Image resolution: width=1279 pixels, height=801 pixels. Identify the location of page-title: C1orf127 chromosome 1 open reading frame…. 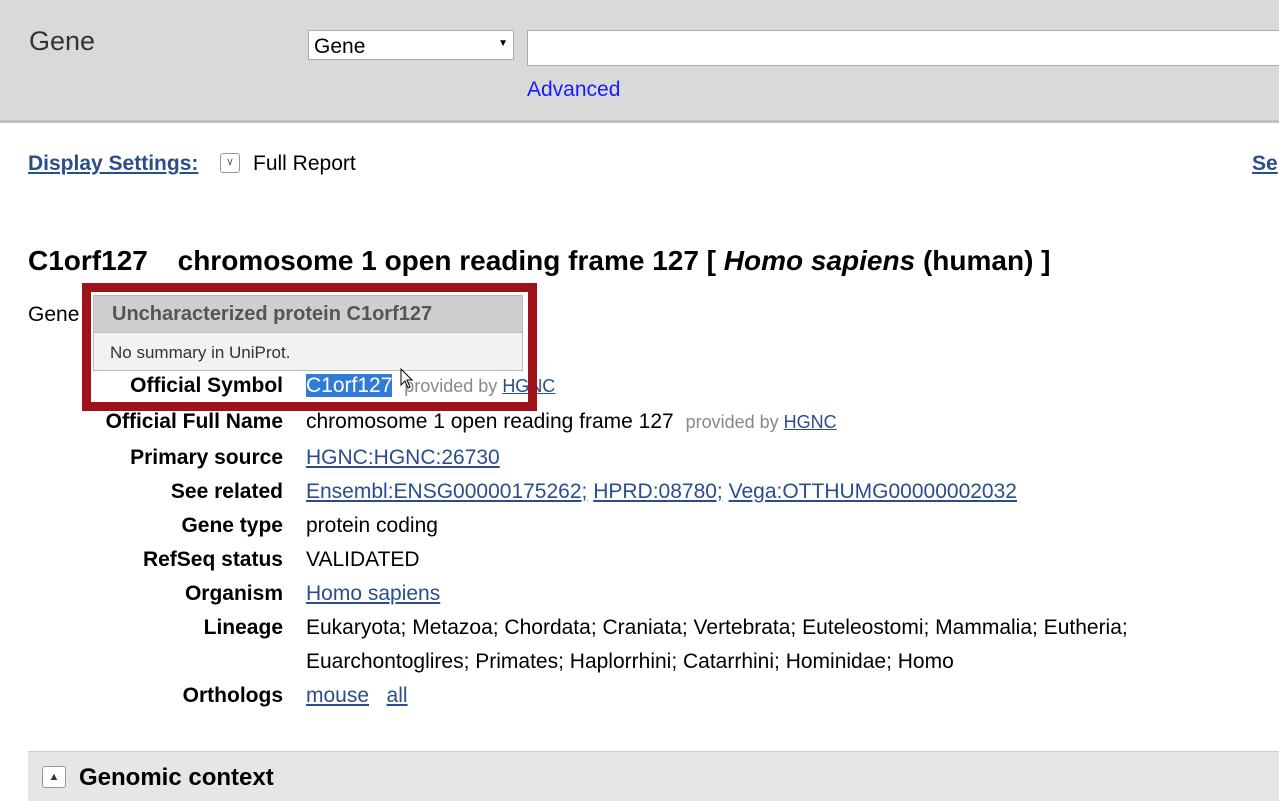
(539, 261).